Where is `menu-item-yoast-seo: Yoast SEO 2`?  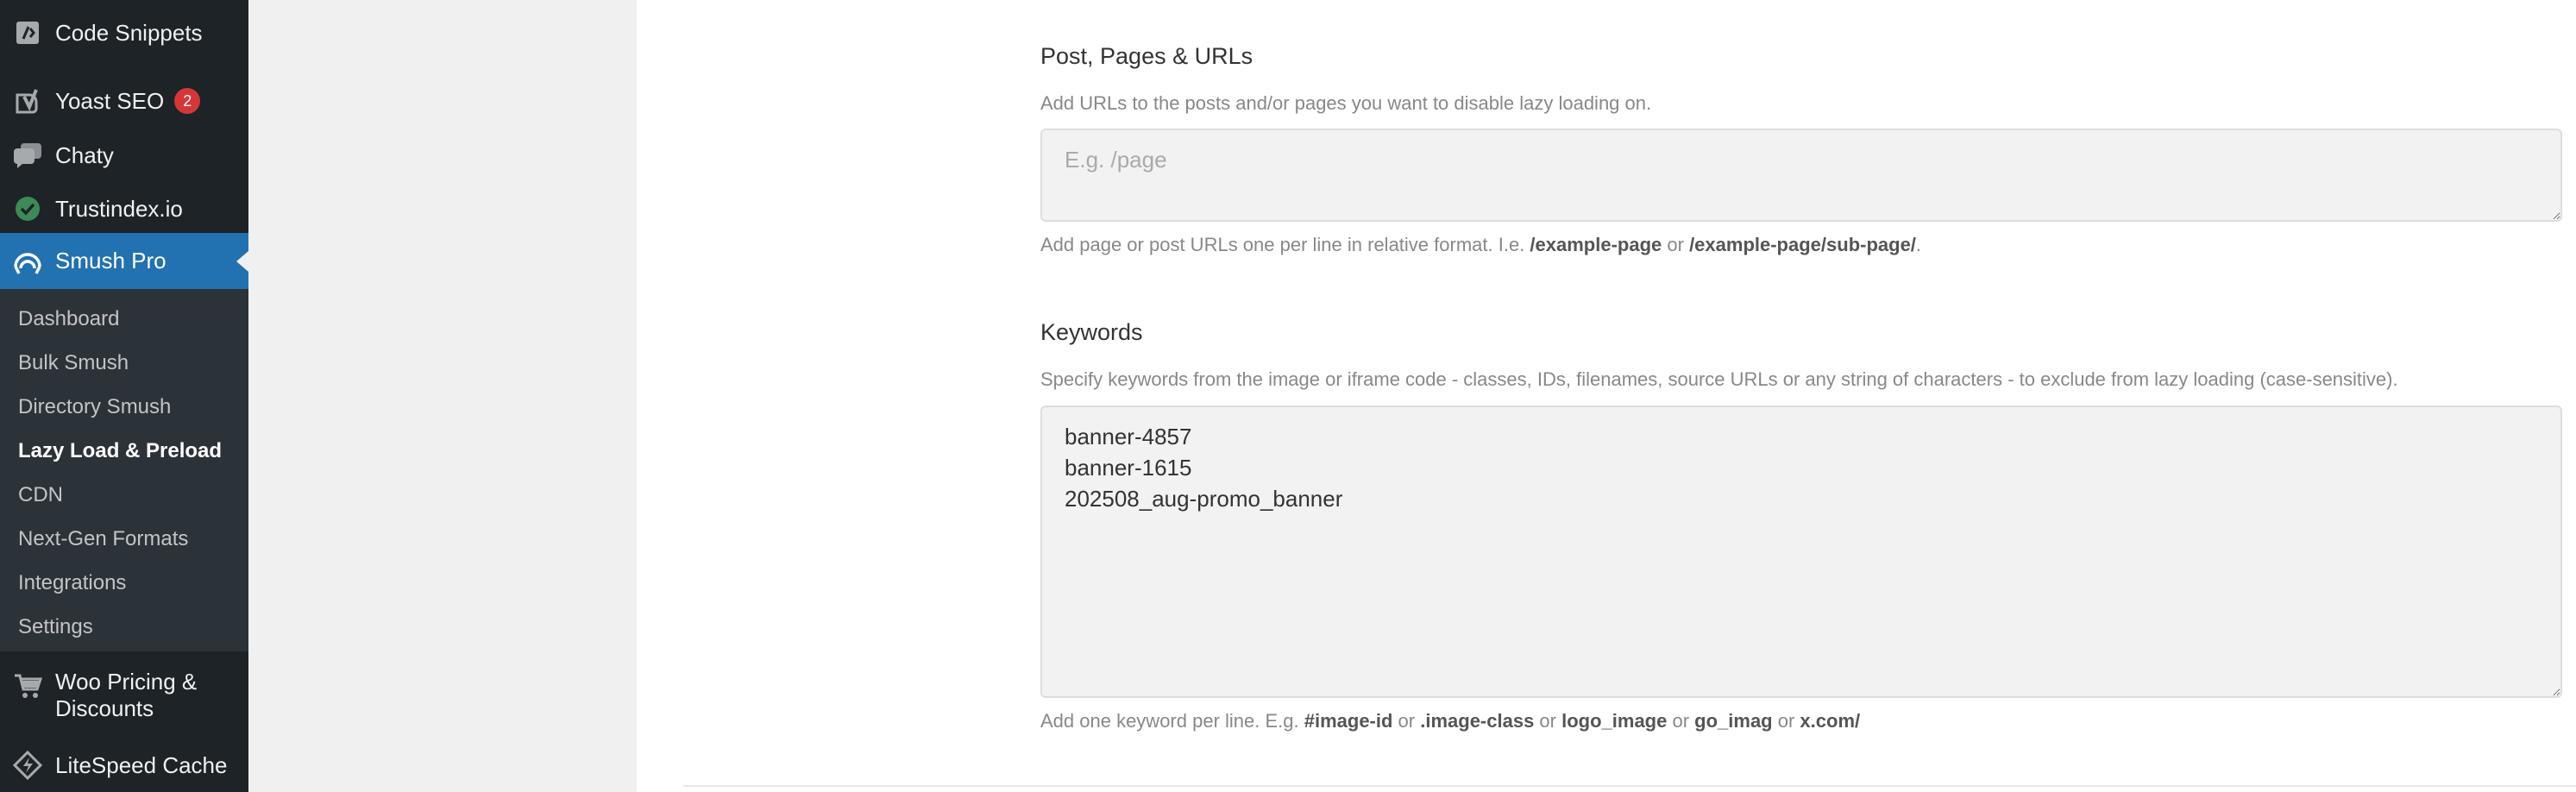
menu-item-yoast-seo: Yoast SEO 2 is located at coordinates (124, 102).